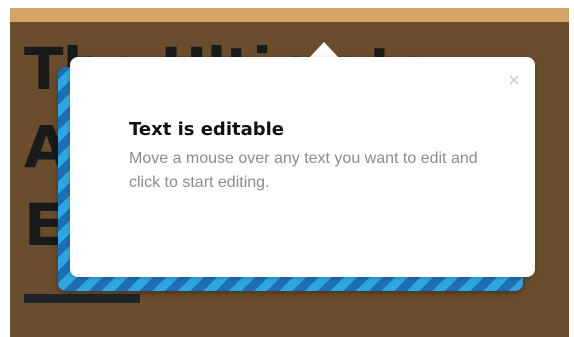 This screenshot has height=337, width=574. I want to click on close-icon, so click(514, 80).